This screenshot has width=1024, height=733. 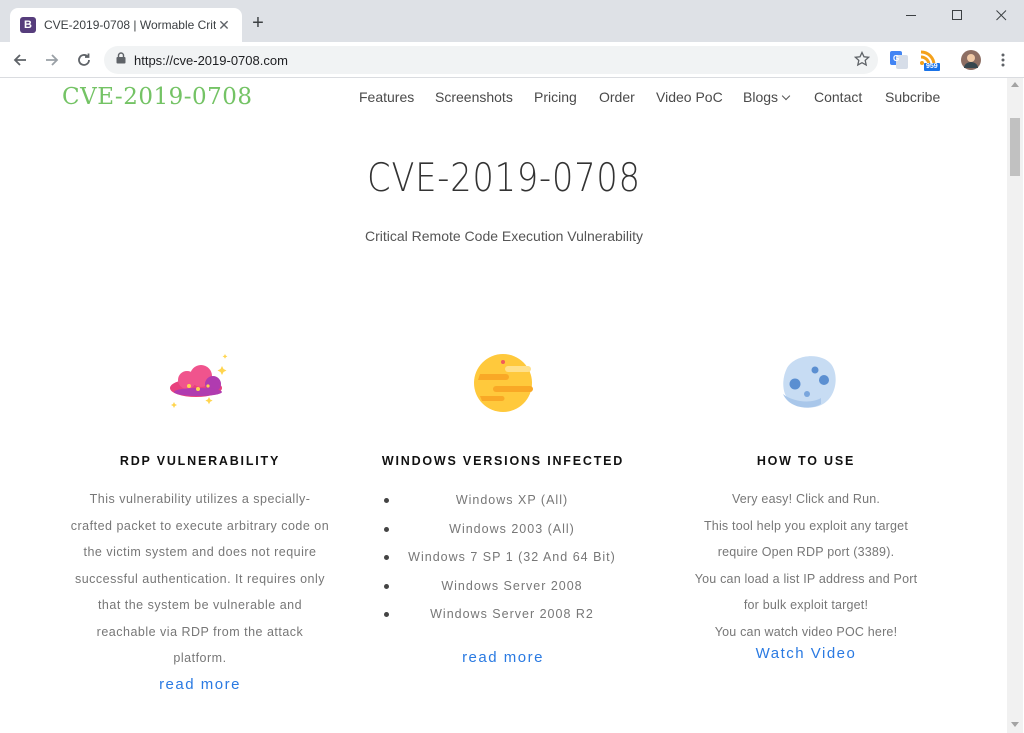 I want to click on rss-extension-icon: 959, so click(x=929, y=60).